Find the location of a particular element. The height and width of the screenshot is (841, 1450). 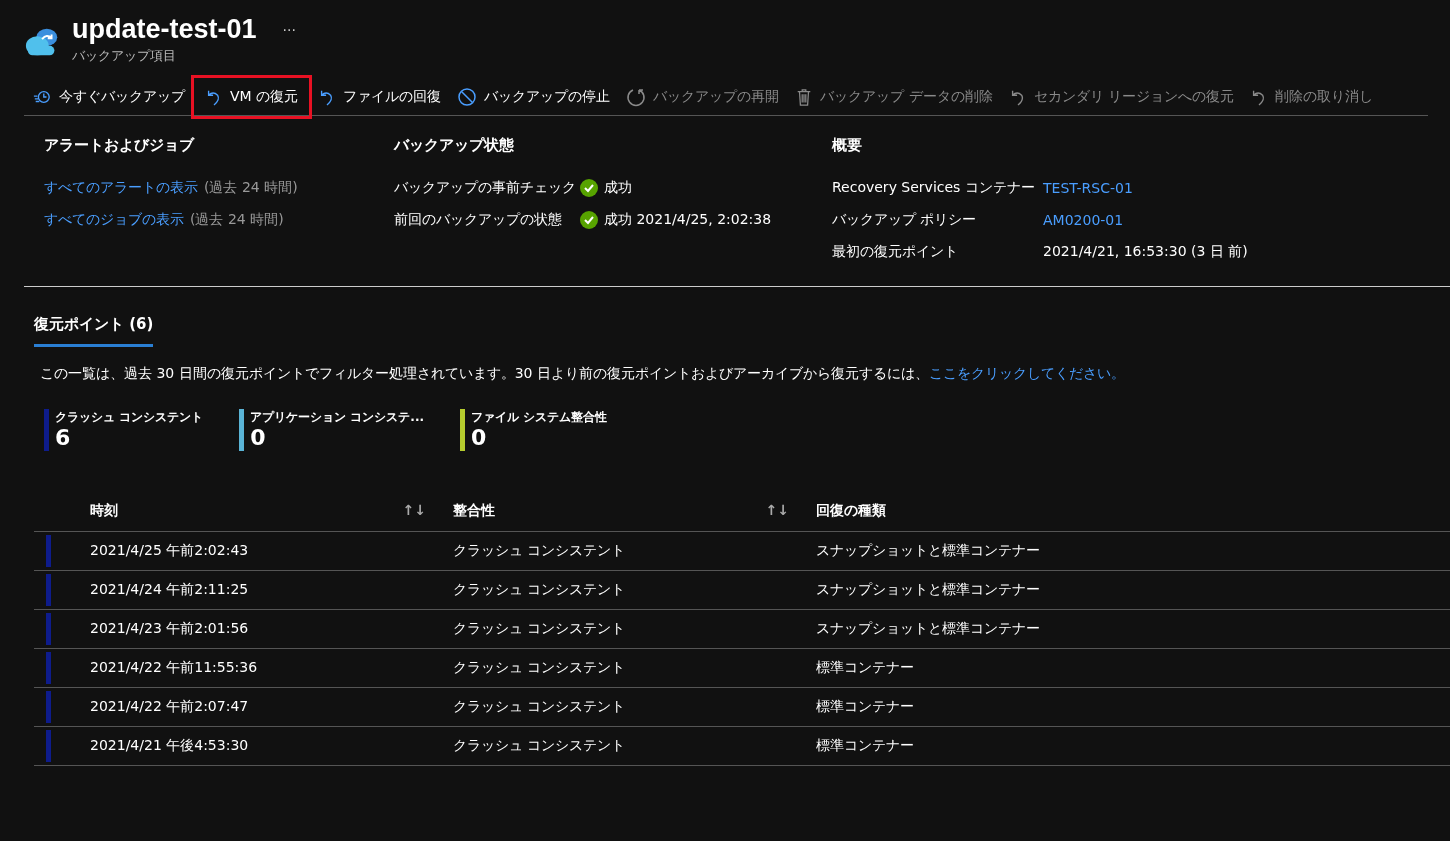

status-value: 成功 2021/4/25, 2:02:38 is located at coordinates (688, 220).